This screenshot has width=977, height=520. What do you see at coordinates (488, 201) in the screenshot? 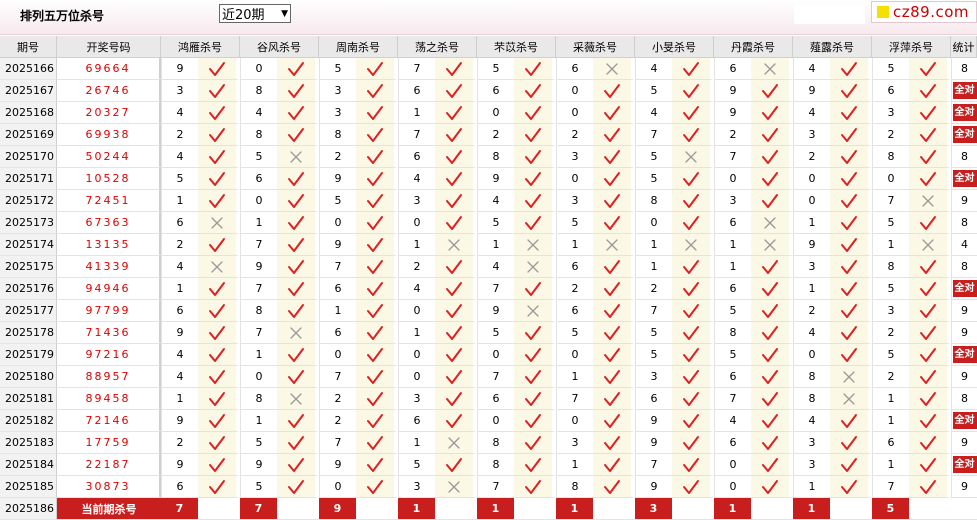
I see `table-row: 2025172 72451 1 0 5 3 4 3 8 3 0 7 9` at bounding box center [488, 201].